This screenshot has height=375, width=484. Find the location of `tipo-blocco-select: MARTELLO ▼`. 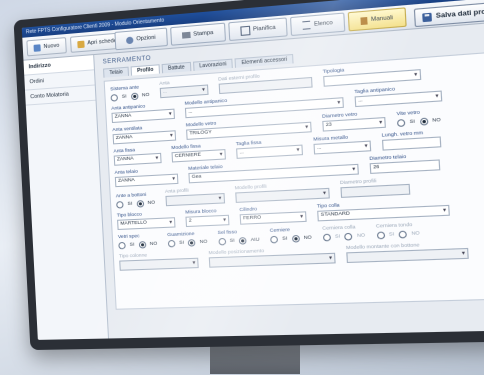

tipo-blocco-select: MARTELLO ▼ is located at coordinates (146, 223).